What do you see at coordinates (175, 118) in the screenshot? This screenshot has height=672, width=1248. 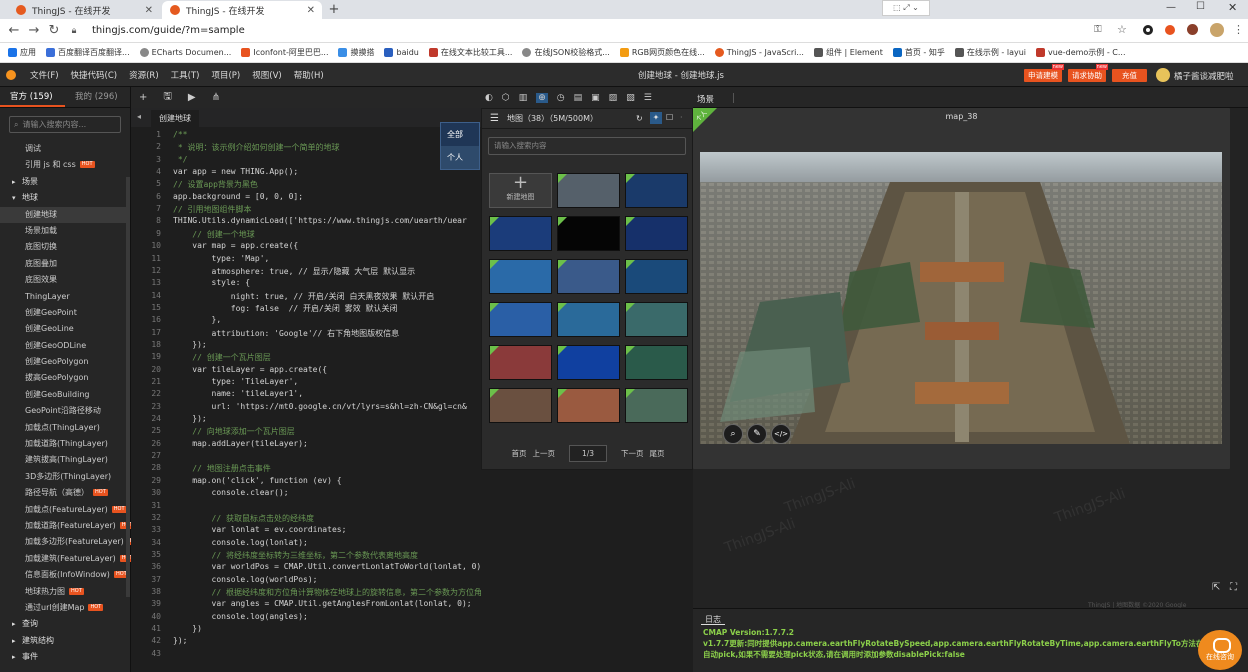 I see `editor-tab: 创建地球` at bounding box center [175, 118].